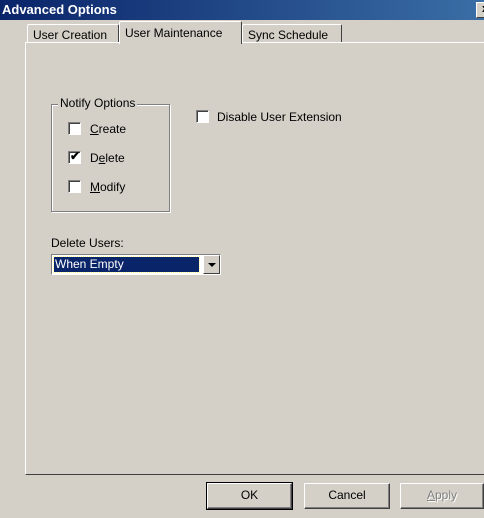 This screenshot has width=484, height=518. Describe the element at coordinates (112, 129) in the screenshot. I see `create-label-post: reate` at that location.